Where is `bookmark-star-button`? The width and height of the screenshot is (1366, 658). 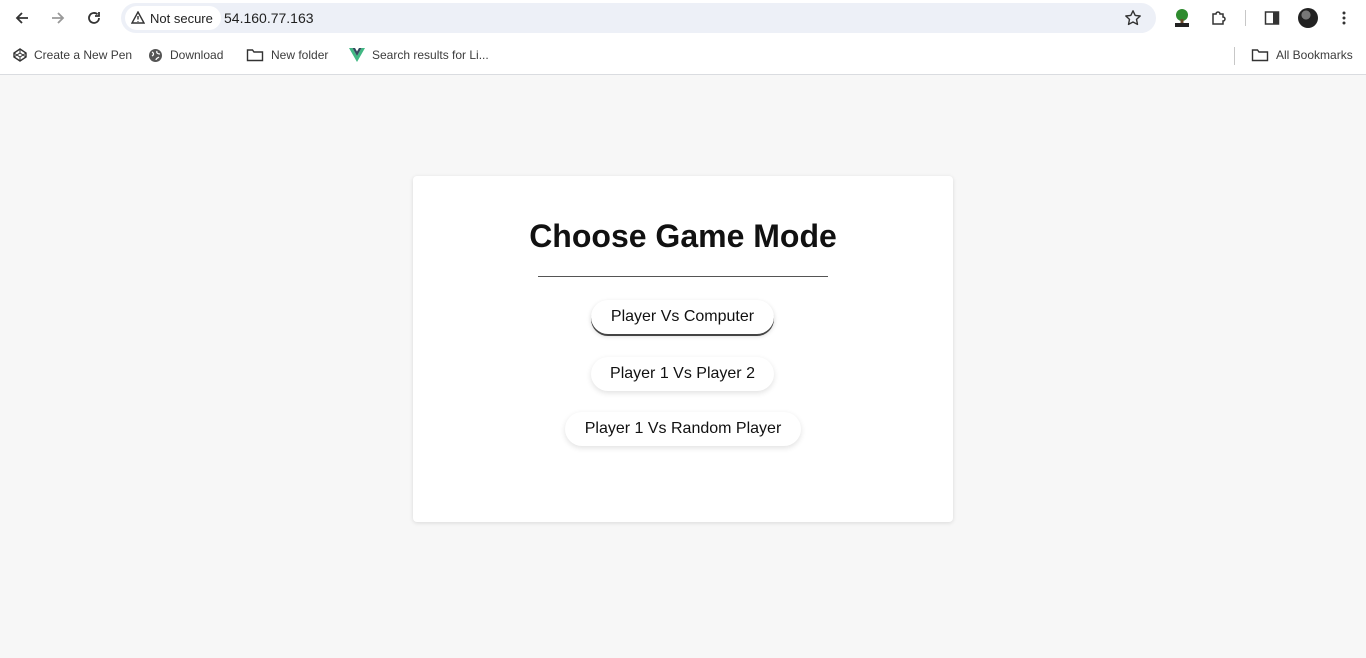
bookmark-star-button is located at coordinates (1133, 18).